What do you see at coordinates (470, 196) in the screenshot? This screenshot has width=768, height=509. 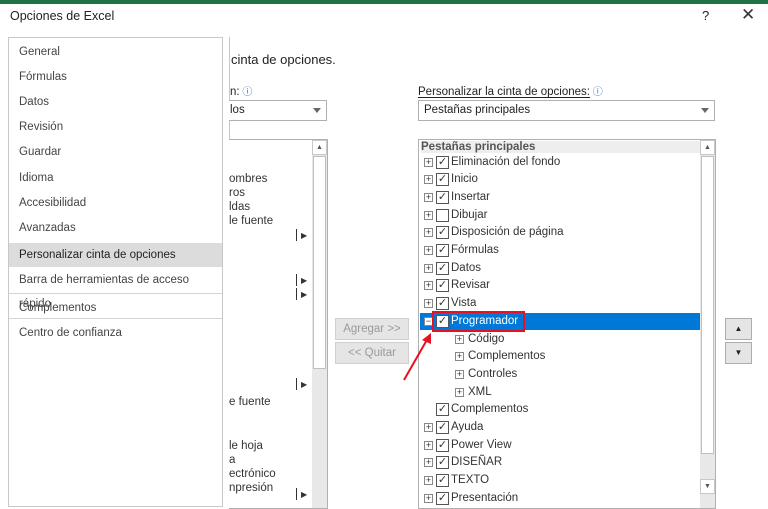 I see `tree-item-label: Insertar` at bounding box center [470, 196].